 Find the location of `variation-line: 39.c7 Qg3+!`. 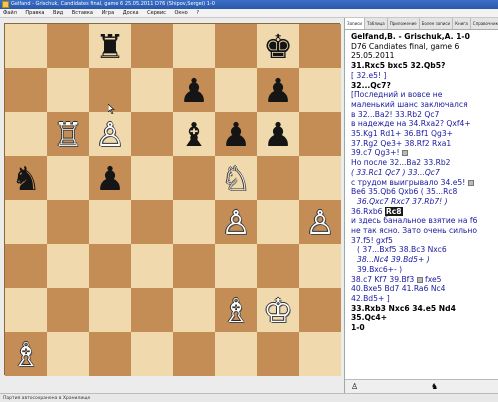

variation-line: 39.c7 Qg3+! is located at coordinates (423, 153).